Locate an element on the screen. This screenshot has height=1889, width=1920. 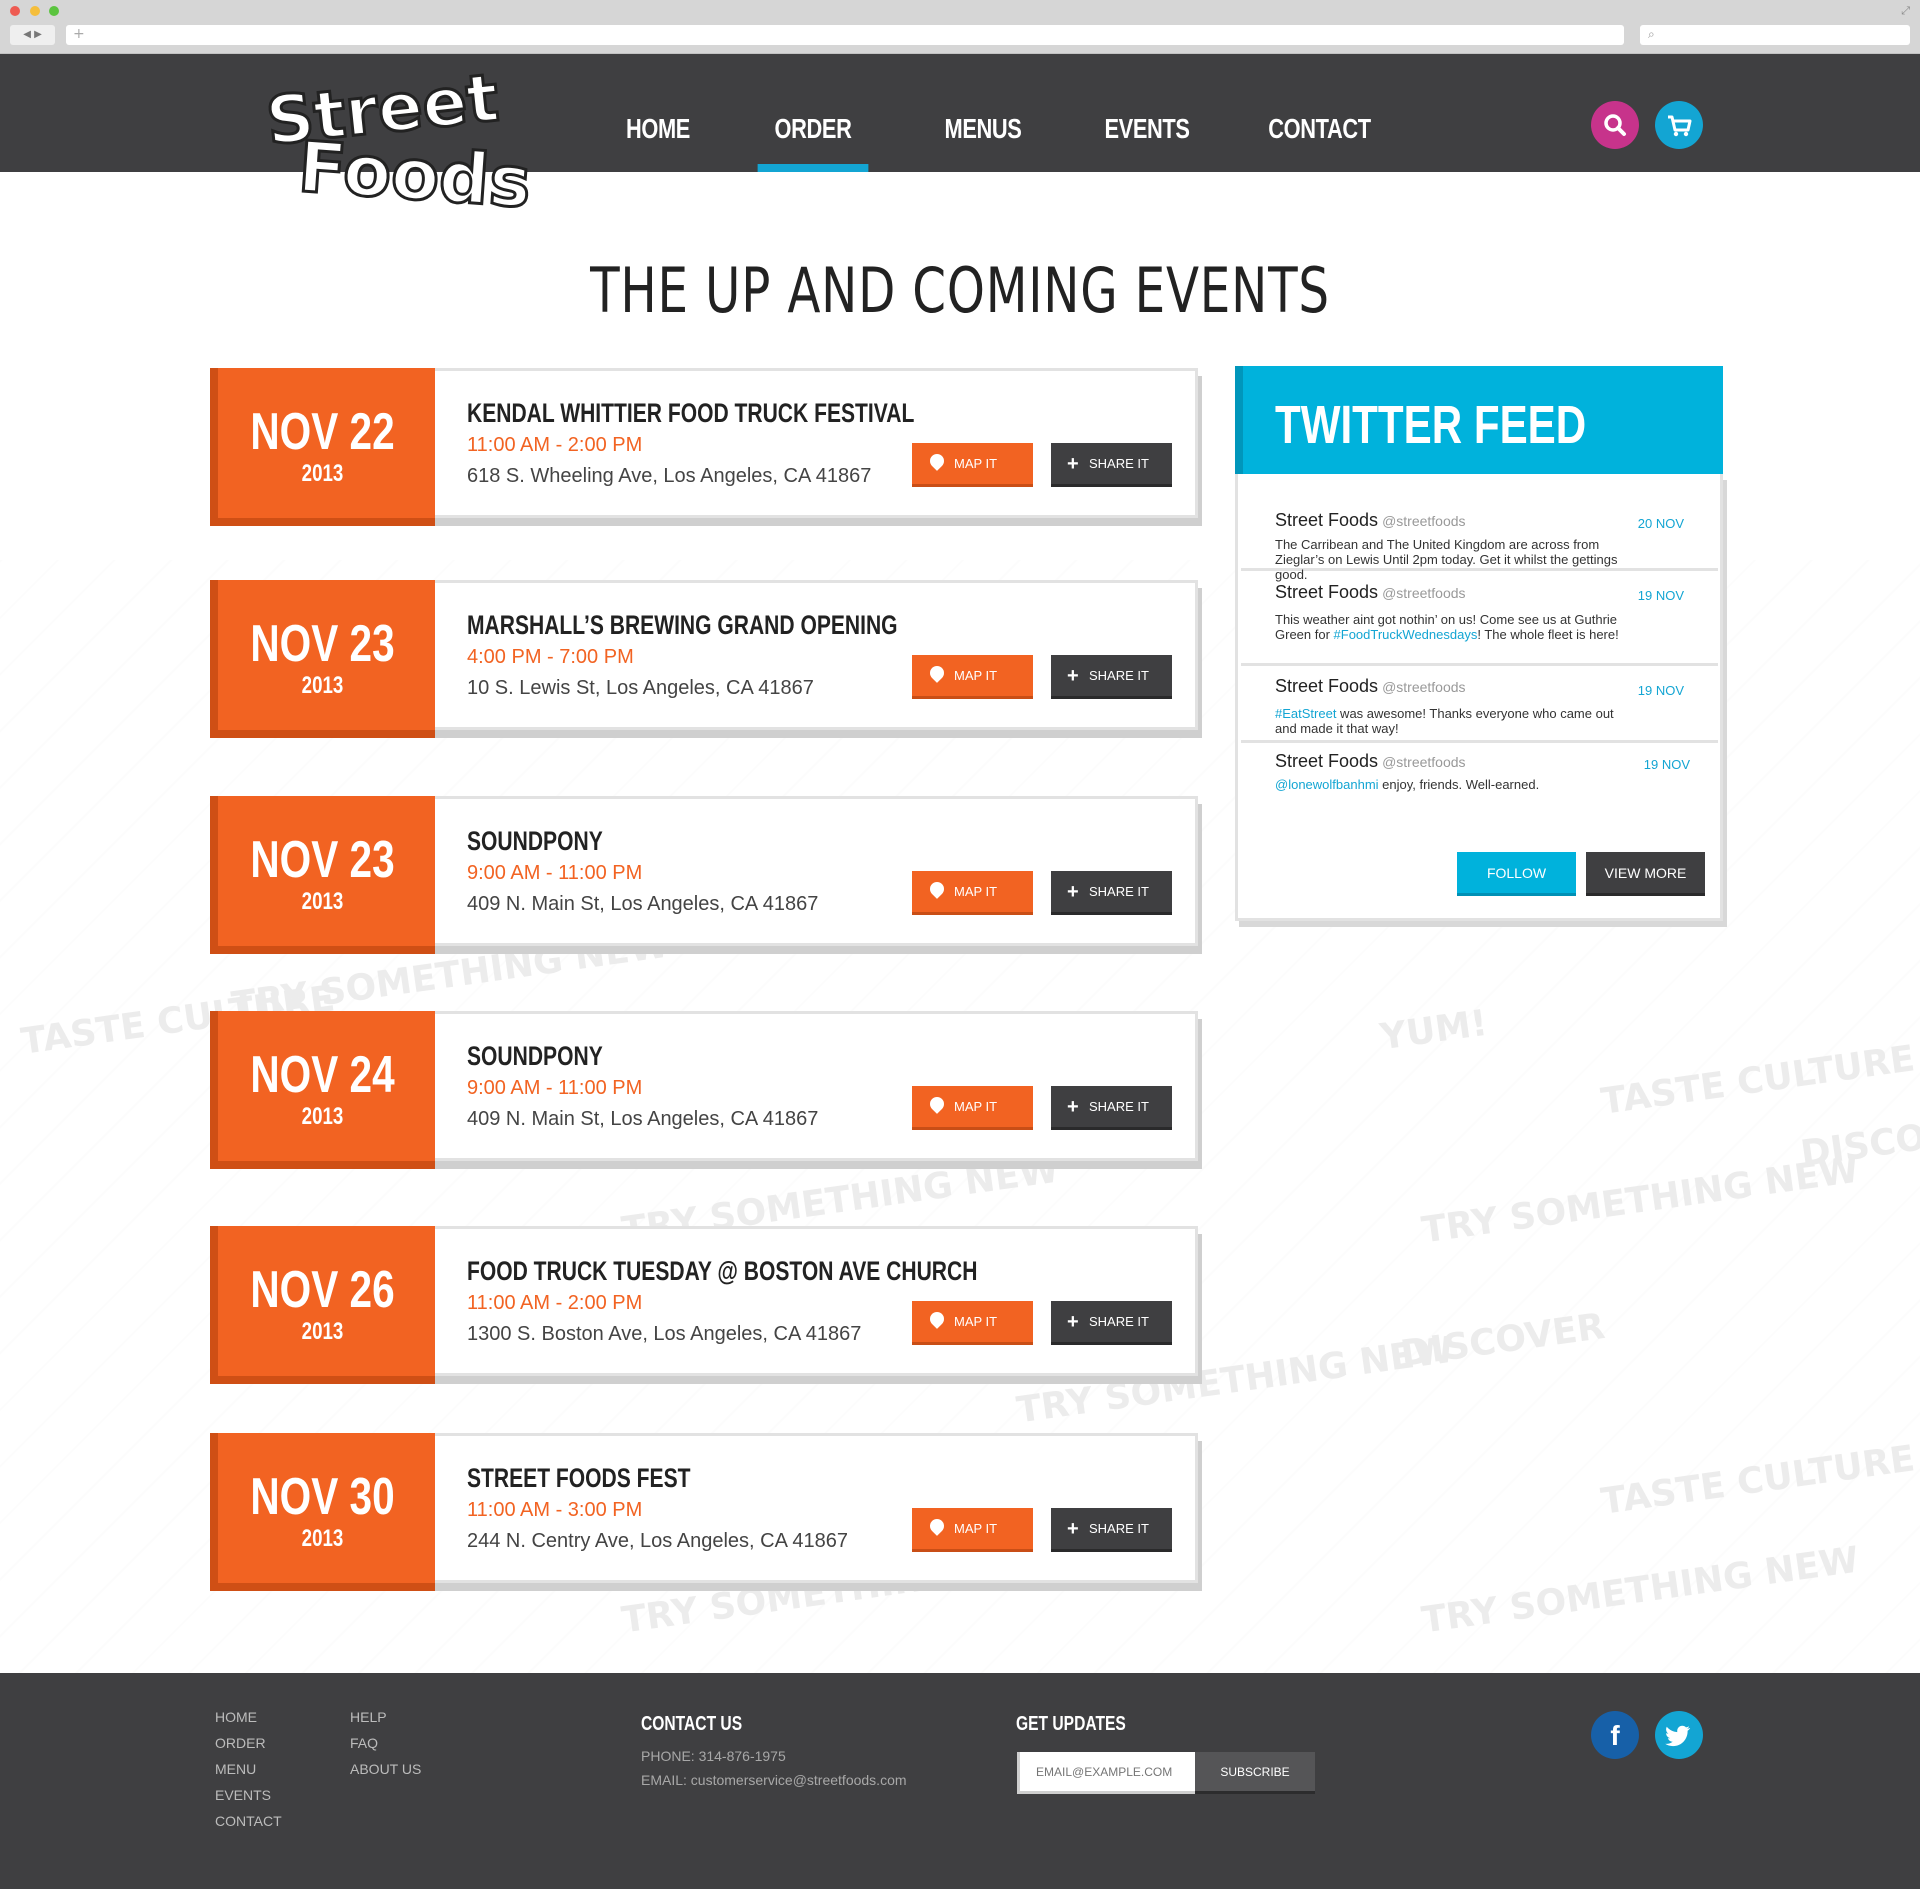
bg-word: YUM! is located at coordinates (1433, 1030).